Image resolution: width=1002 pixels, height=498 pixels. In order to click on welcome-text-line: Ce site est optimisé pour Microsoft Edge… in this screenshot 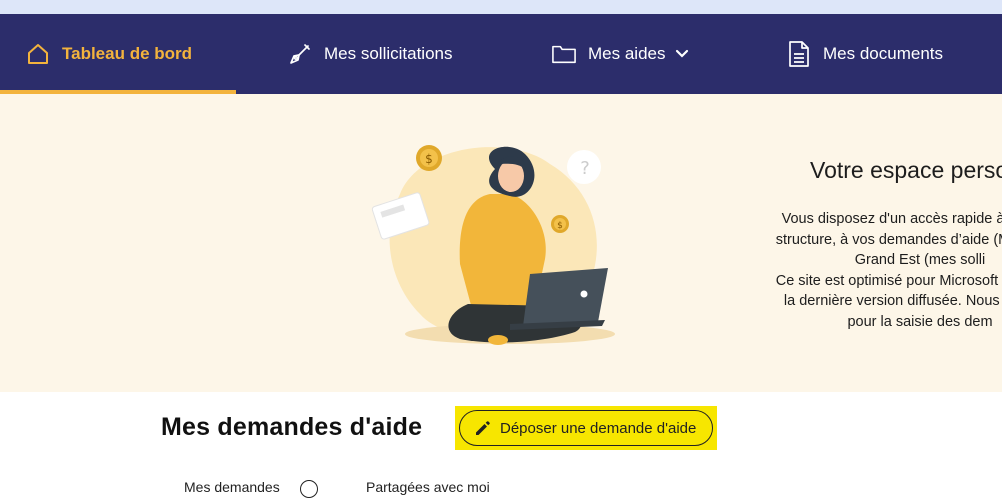, I will do `click(888, 280)`.